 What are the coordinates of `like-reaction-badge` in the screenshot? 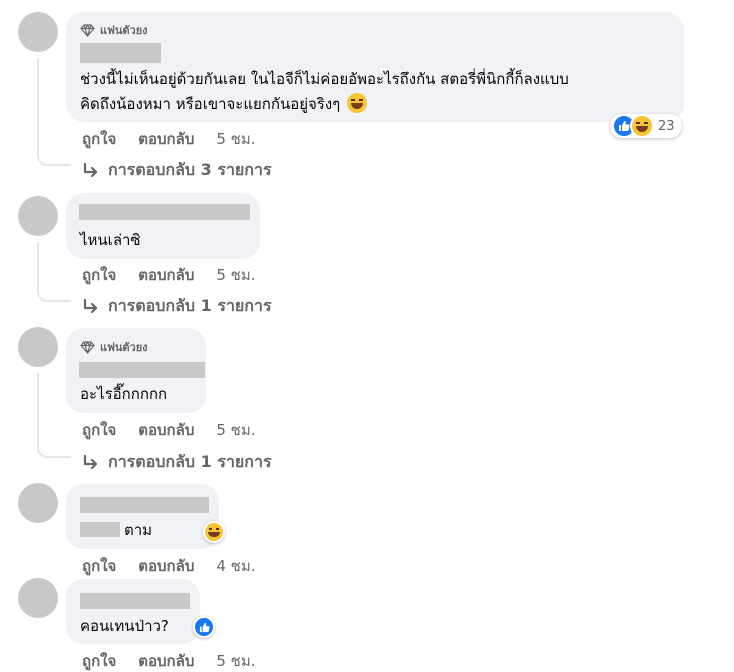 It's located at (204, 627).